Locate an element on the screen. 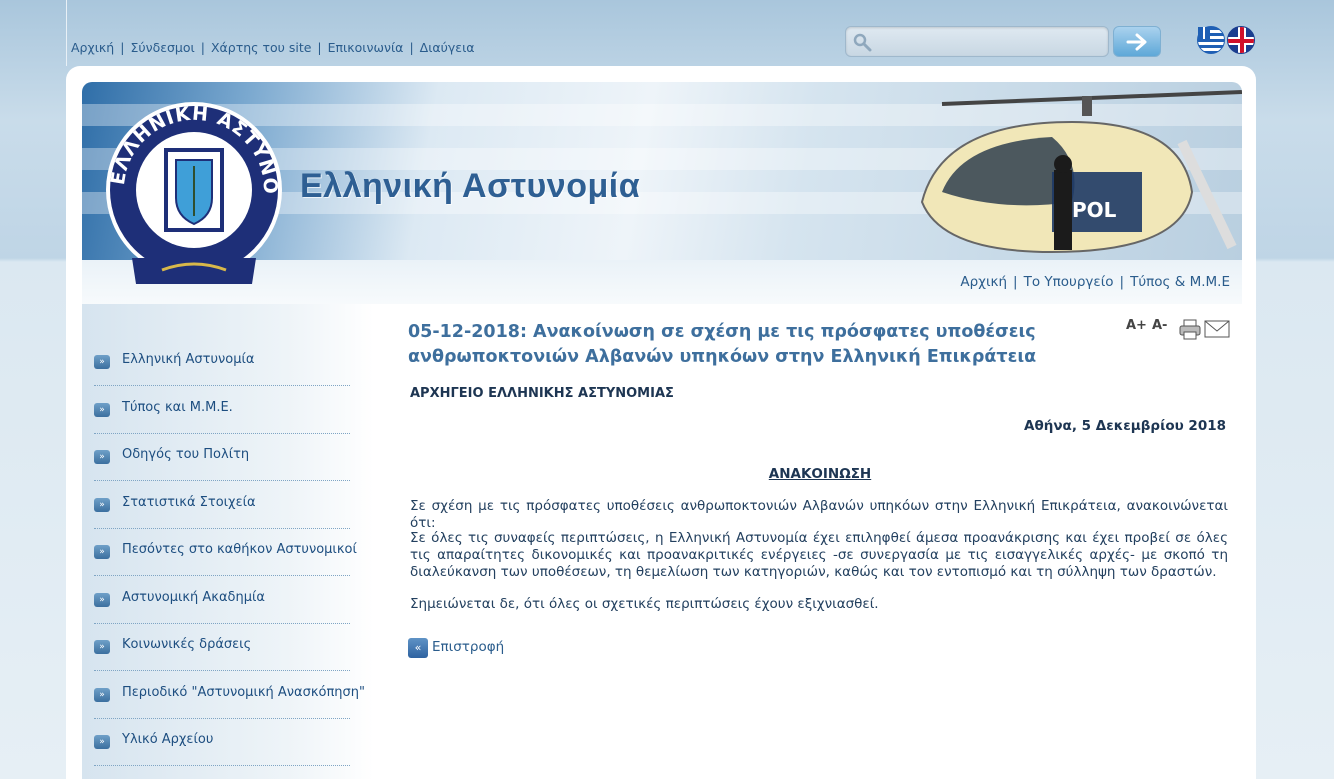  sidebar-item-label: Πεσόντες στο καθήκον Αστυνομικοί is located at coordinates (239, 549).